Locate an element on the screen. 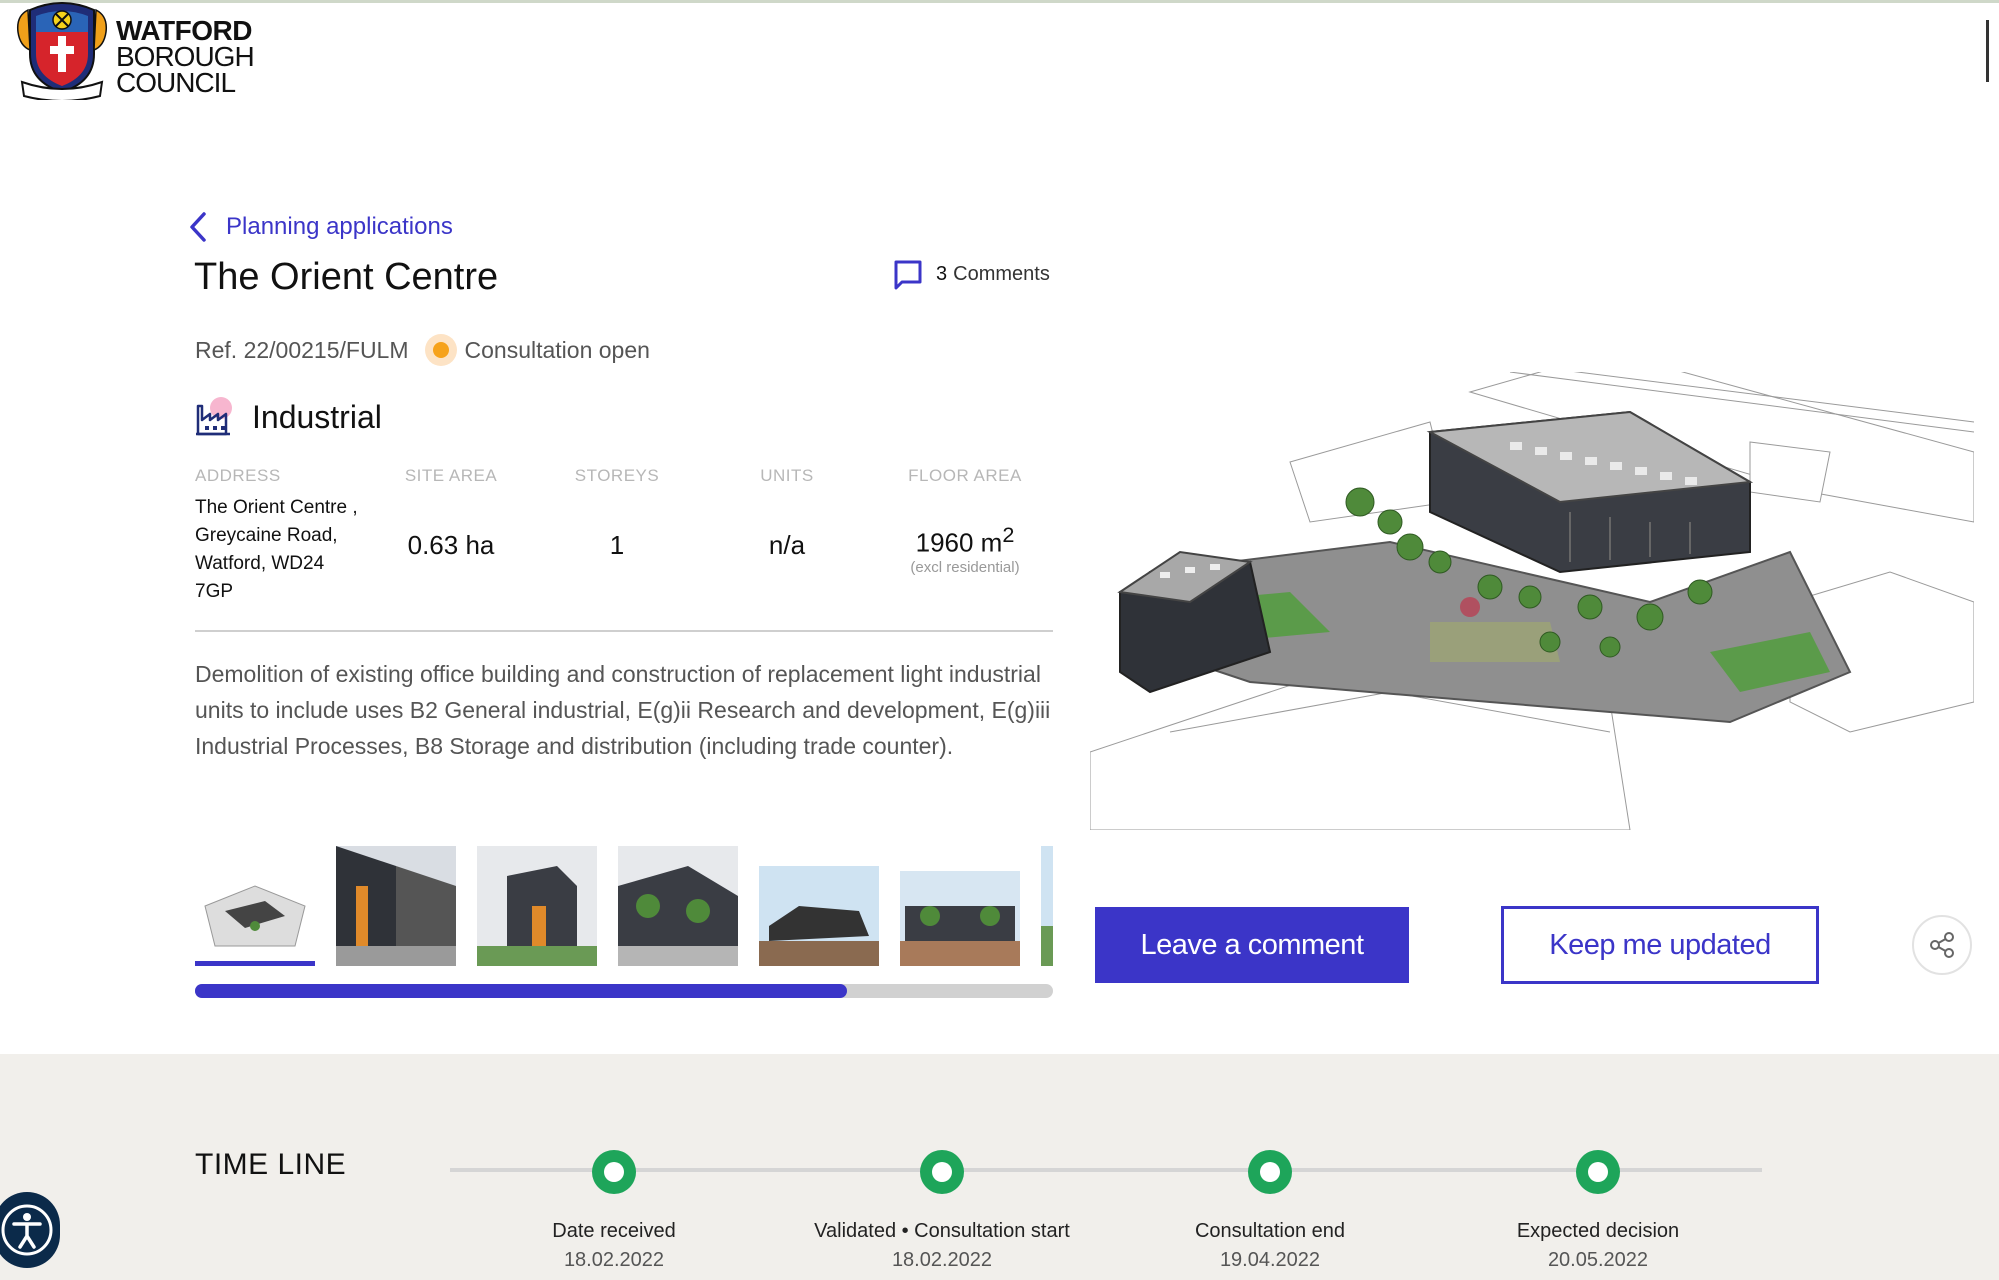 The height and width of the screenshot is (1280, 1999). fact-address-label: ADDRESS is located at coordinates (238, 475).